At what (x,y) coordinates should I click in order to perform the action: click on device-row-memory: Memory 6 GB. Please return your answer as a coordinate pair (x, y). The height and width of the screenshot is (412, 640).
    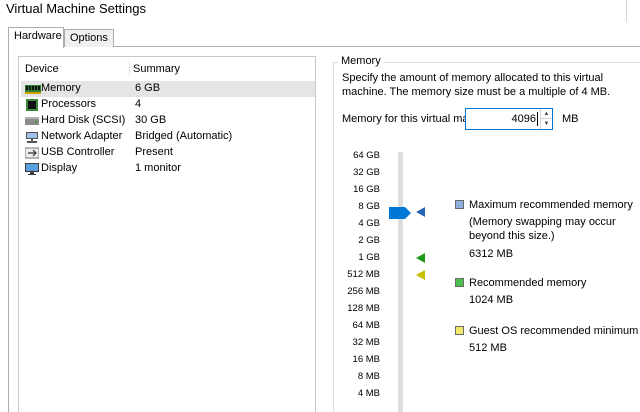
    Looking at the image, I should click on (168, 89).